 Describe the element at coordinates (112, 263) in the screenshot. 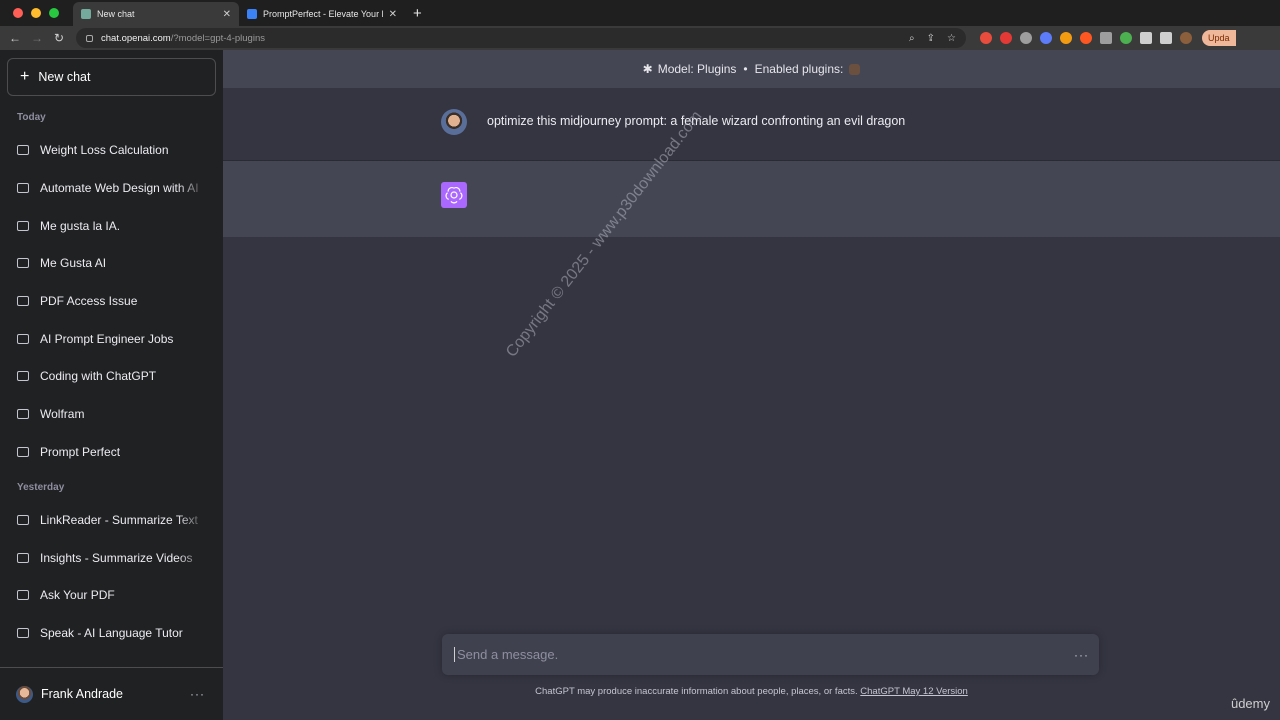

I see `chat-history-item: Me Gusta AI` at that location.